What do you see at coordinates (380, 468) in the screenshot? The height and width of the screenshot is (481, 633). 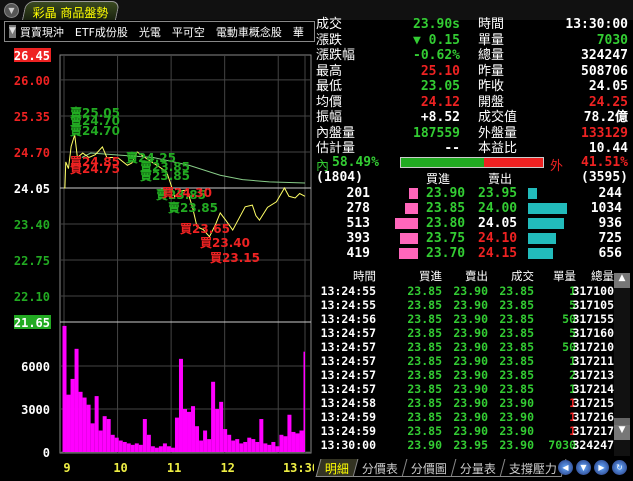 I see `tab-1: 分價表` at bounding box center [380, 468].